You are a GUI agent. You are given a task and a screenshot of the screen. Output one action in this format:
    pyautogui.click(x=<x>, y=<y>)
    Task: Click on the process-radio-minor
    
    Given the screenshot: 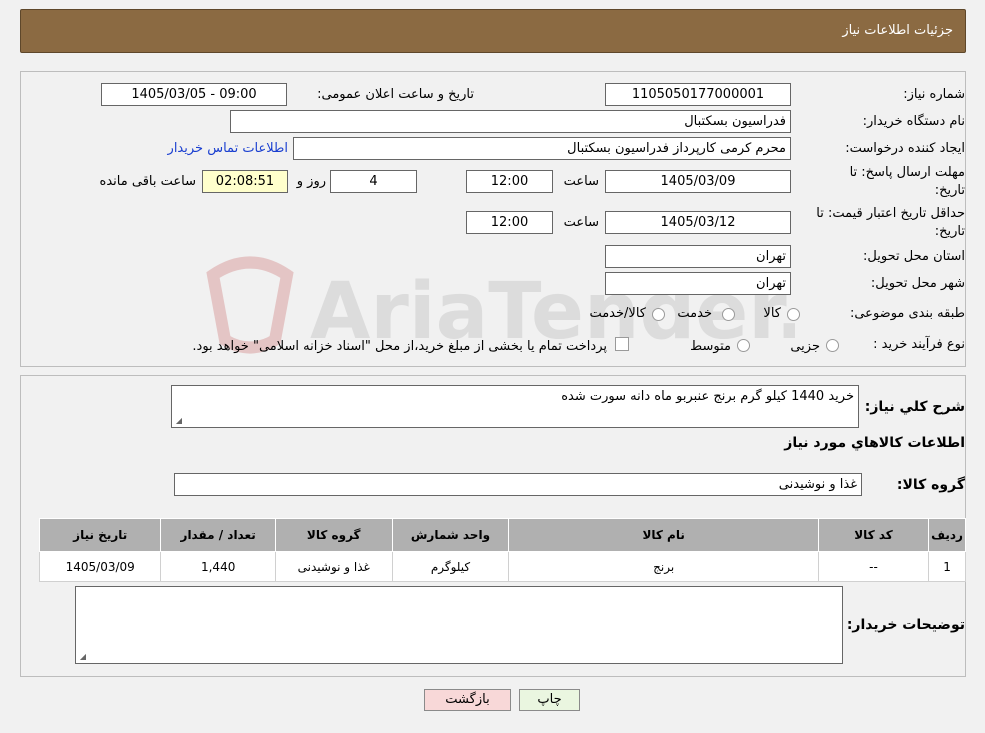 What is the action you would take?
    pyautogui.click(x=832, y=345)
    